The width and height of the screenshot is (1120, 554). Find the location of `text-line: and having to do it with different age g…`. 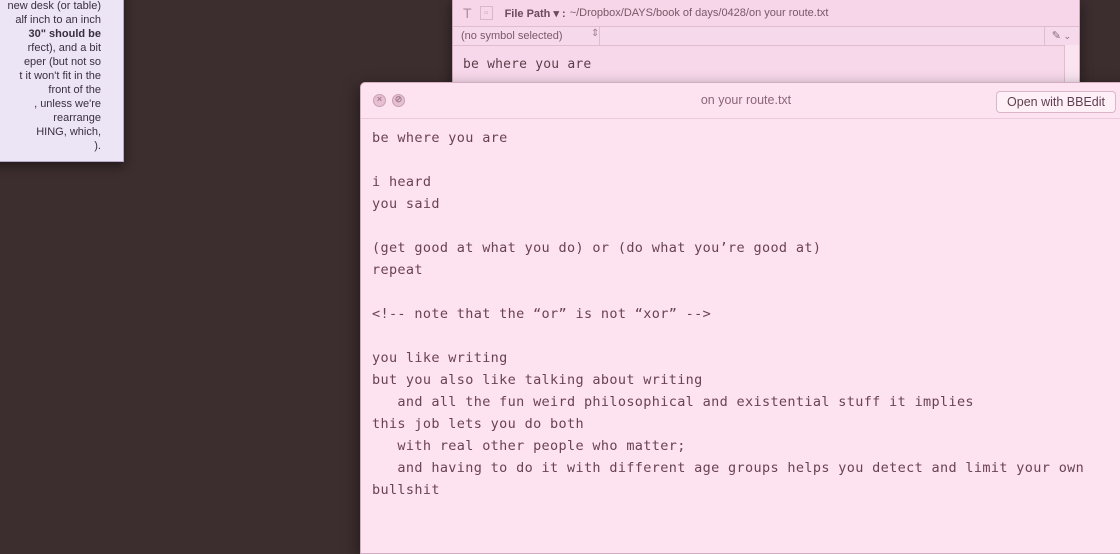

text-line: and having to do it with different age g… is located at coordinates (728, 468).